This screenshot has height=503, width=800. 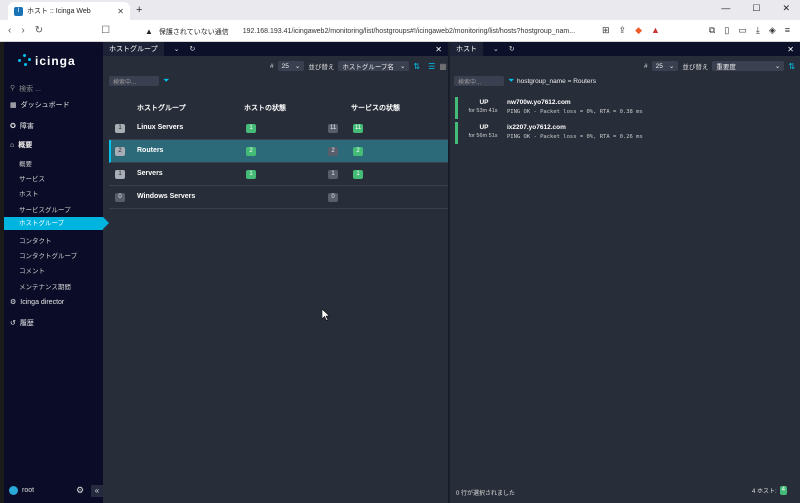 I want to click on tab-close-icon: ✕, so click(x=120, y=11).